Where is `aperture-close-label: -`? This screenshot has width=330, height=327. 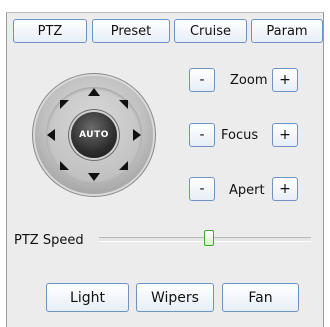
aperture-close-label: - is located at coordinates (202, 189).